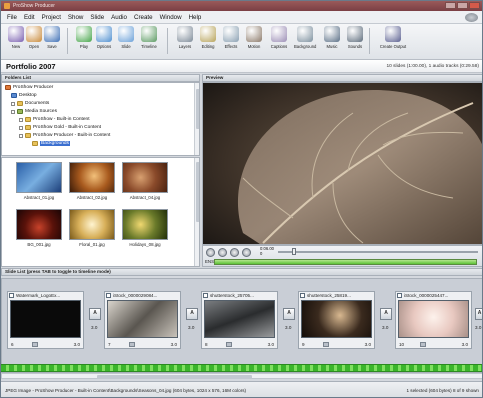 The height and width of the screenshot is (398, 483). What do you see at coordinates (28, 127) in the screenshot?
I see `folder-icon` at bounding box center [28, 127].